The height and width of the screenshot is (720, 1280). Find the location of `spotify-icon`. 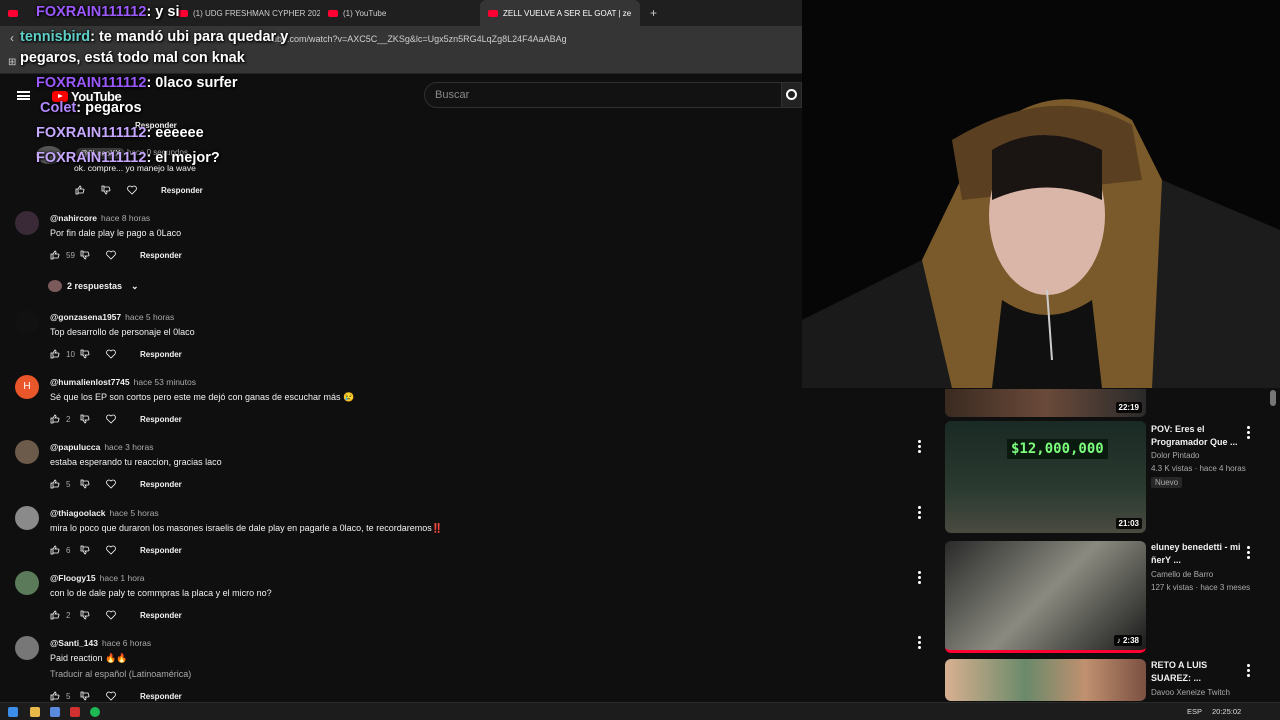

spotify-icon is located at coordinates (95, 712).